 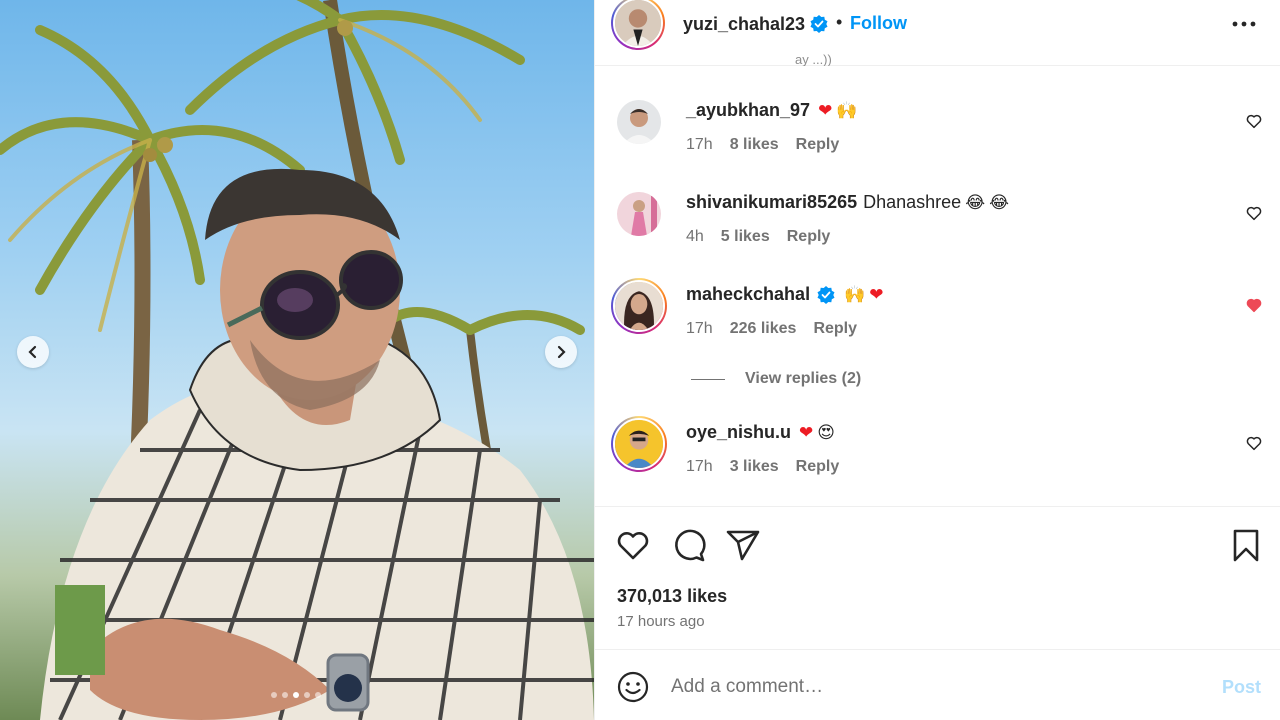 I want to click on comment-time: 4h, so click(x=695, y=237).